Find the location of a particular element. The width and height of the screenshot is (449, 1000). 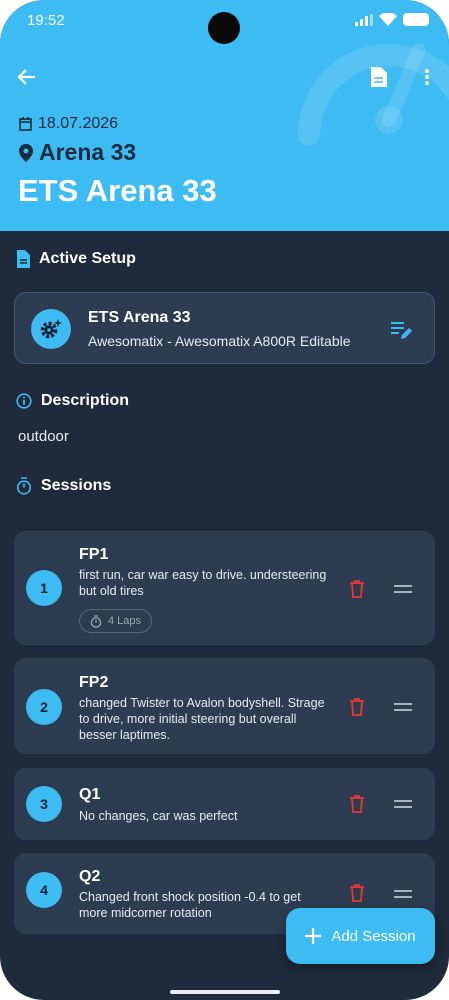

camera-cutout is located at coordinates (224, 28).